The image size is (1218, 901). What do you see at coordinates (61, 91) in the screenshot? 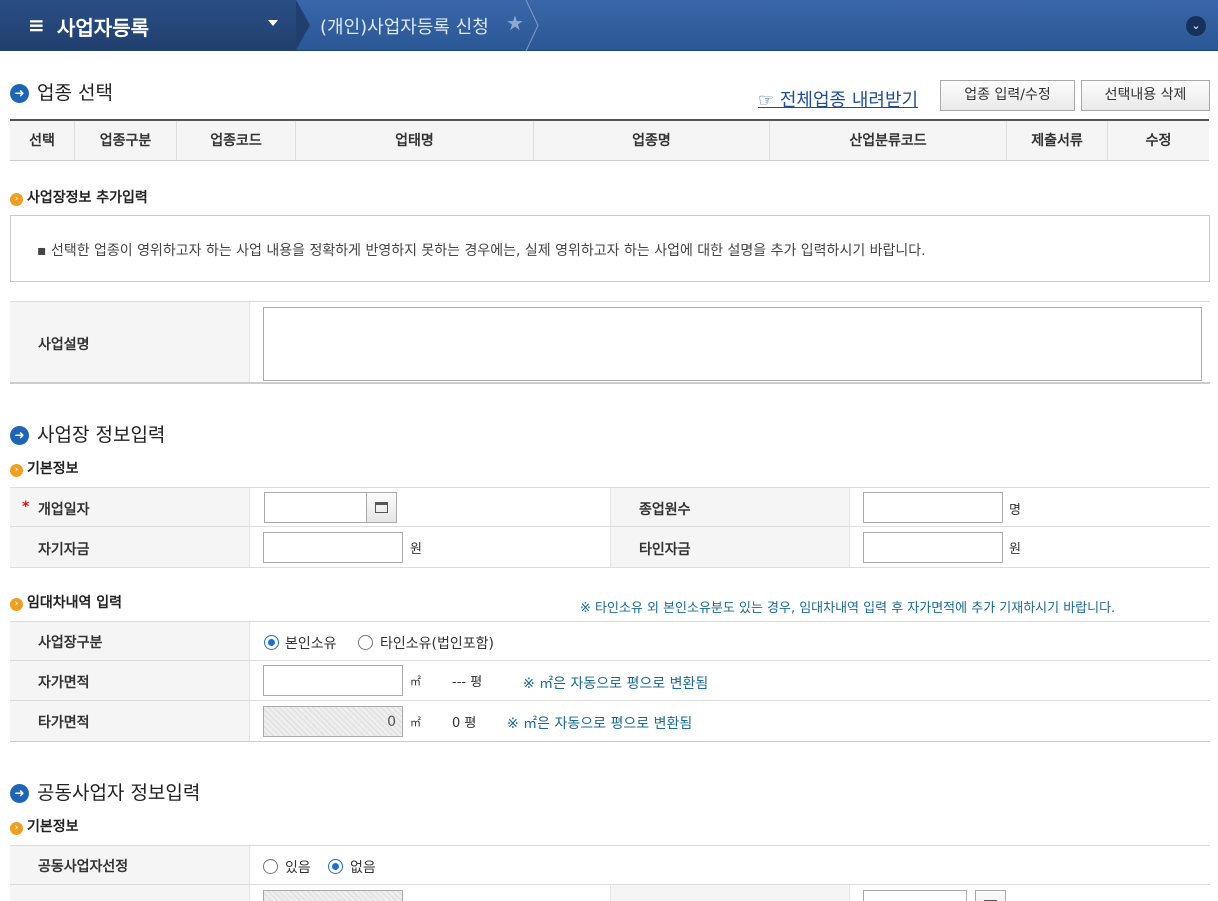
I see `section-heading-business-type: ➜ 업종 선택` at bounding box center [61, 91].